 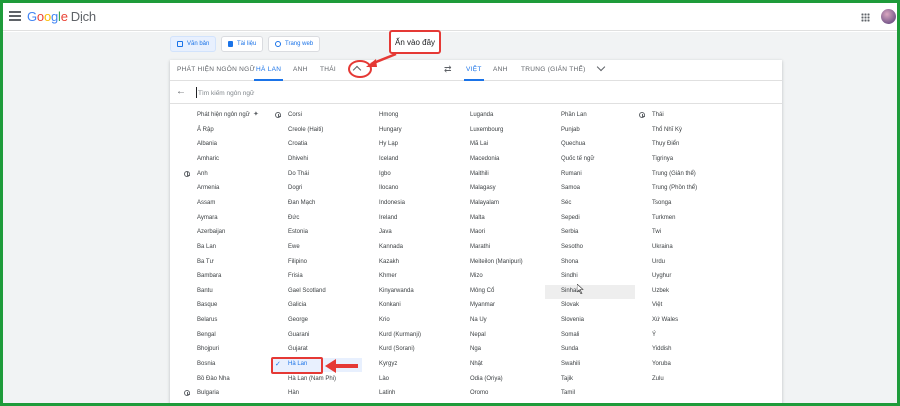 What do you see at coordinates (330, 366) in the screenshot?
I see `annotation-arrowhead-bottom` at bounding box center [330, 366].